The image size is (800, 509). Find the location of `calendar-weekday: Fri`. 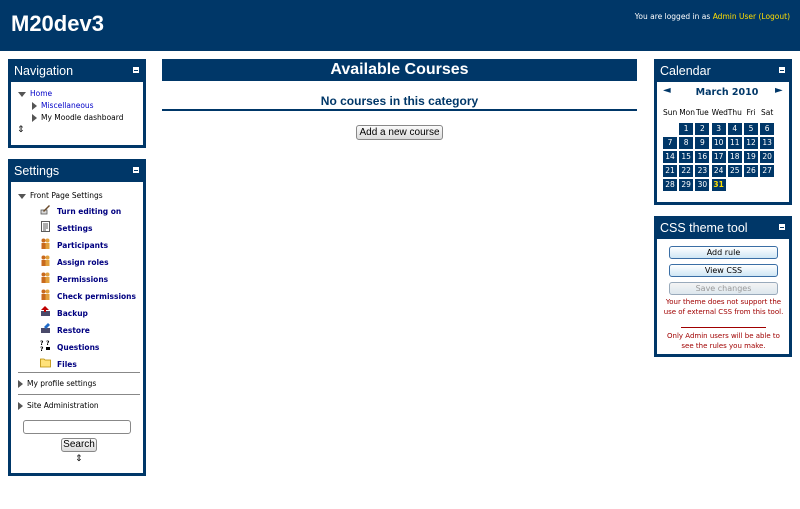

calendar-weekday: Fri is located at coordinates (751, 112).